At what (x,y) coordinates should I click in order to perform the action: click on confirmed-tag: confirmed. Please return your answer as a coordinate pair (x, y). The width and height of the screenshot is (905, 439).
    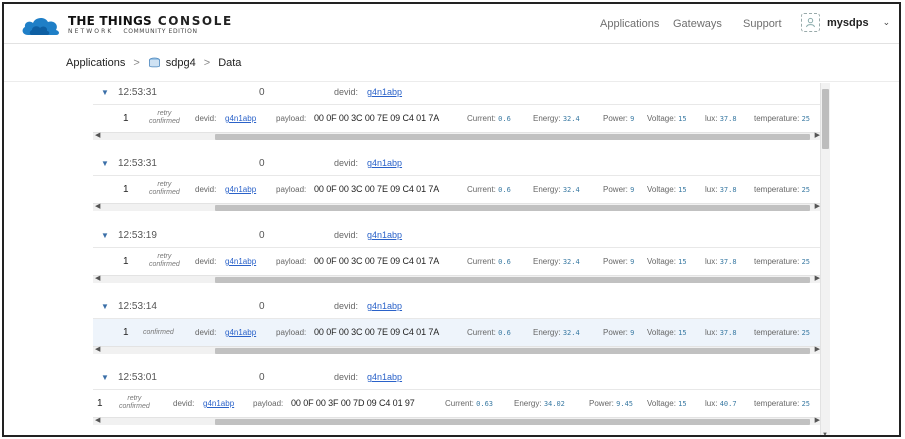
    Looking at the image, I should click on (158, 332).